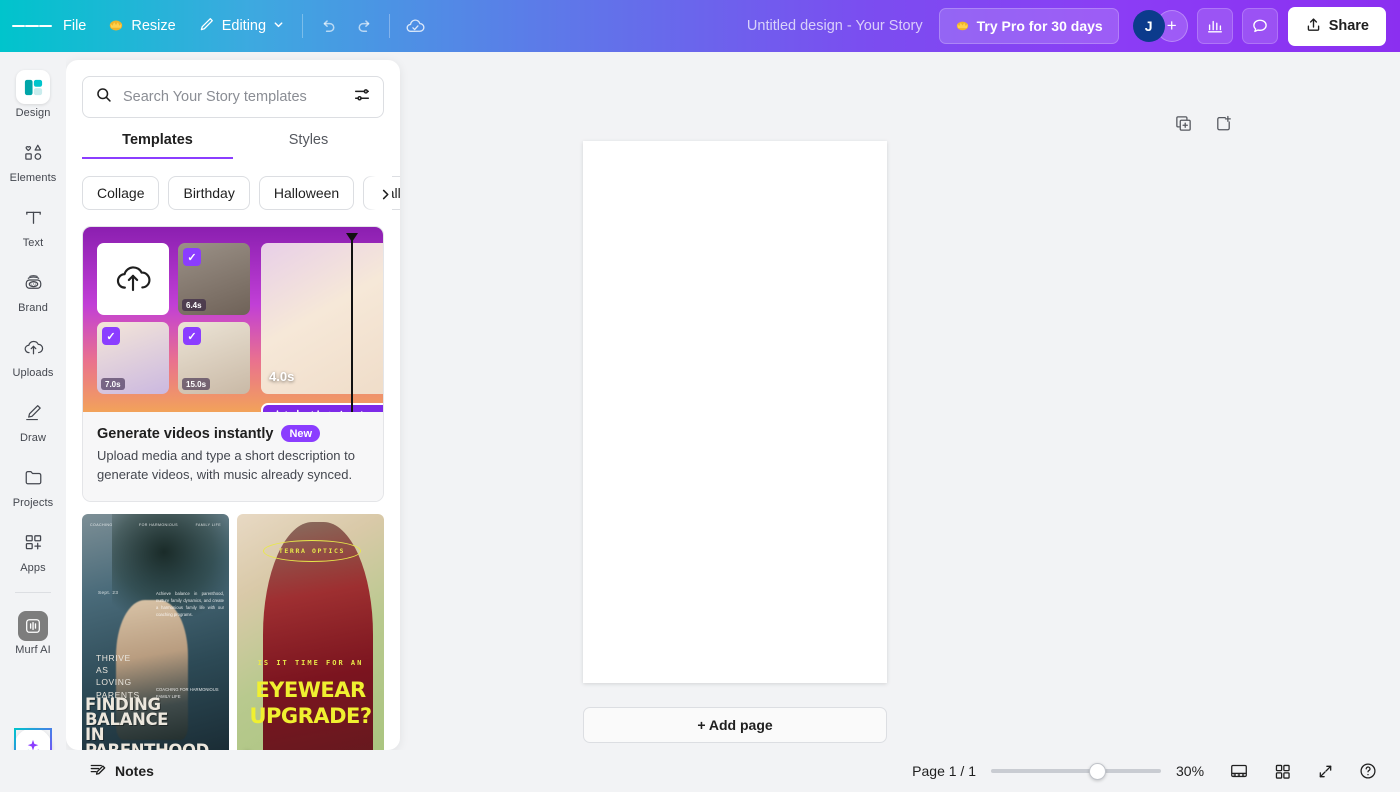  What do you see at coordinates (108, 592) in the screenshot?
I see `template-date-label: Sept. 23` at bounding box center [108, 592].